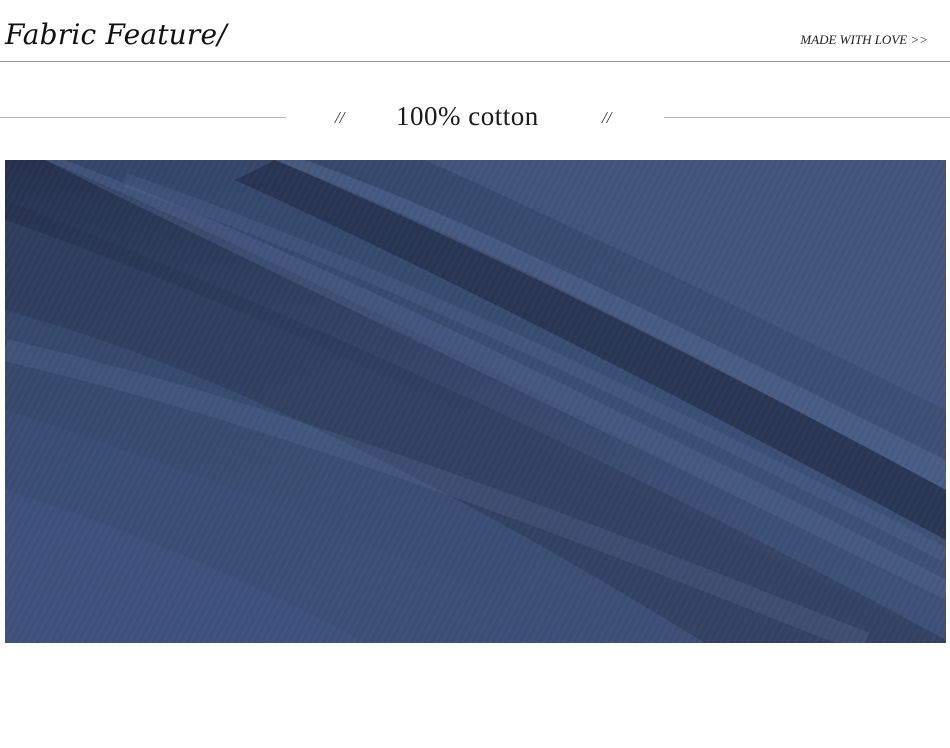 The image size is (950, 748). I want to click on section-heading: // 100% cotton //, so click(475, 118).